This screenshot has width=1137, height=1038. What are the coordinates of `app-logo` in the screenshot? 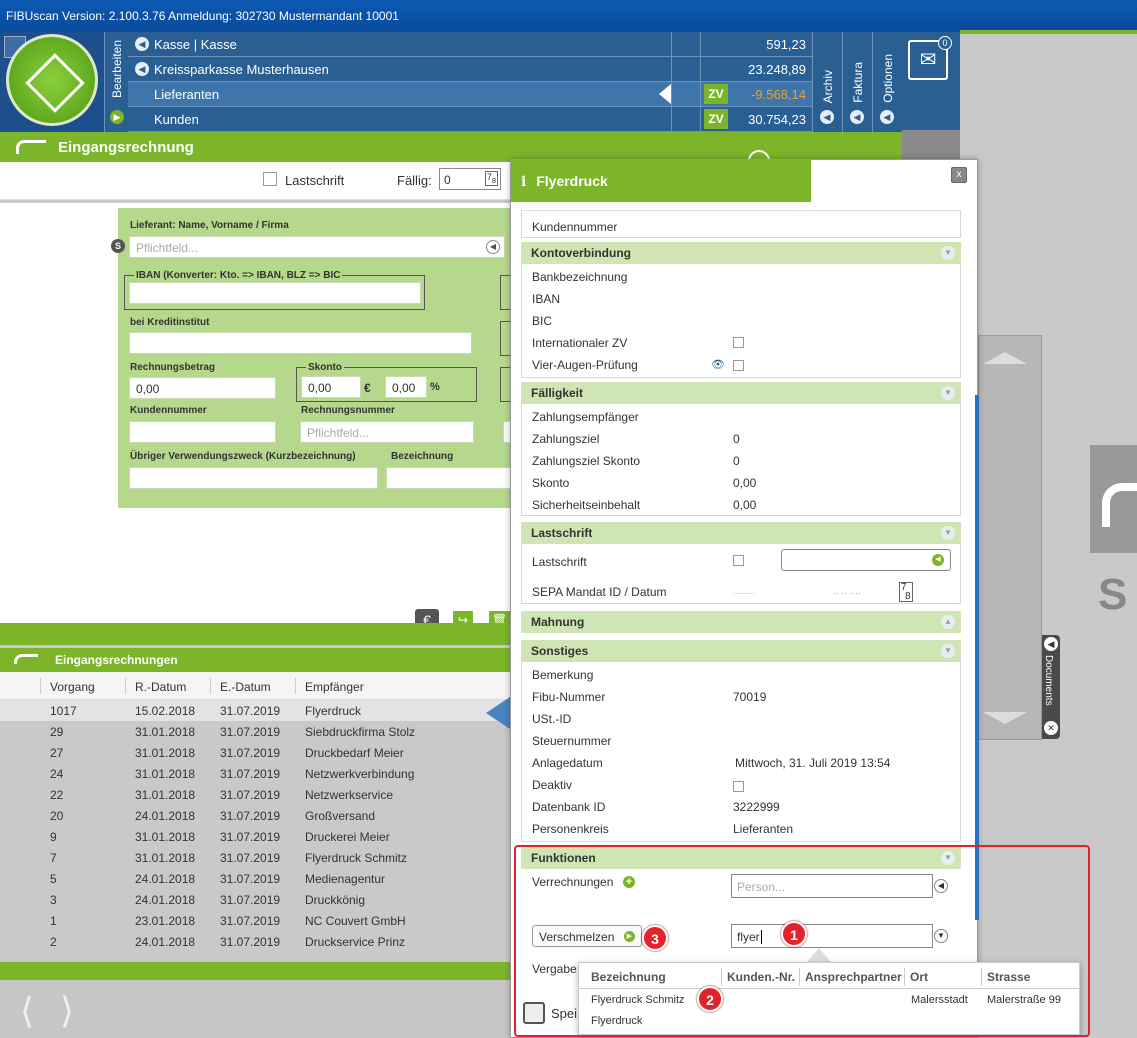 It's located at (52, 80).